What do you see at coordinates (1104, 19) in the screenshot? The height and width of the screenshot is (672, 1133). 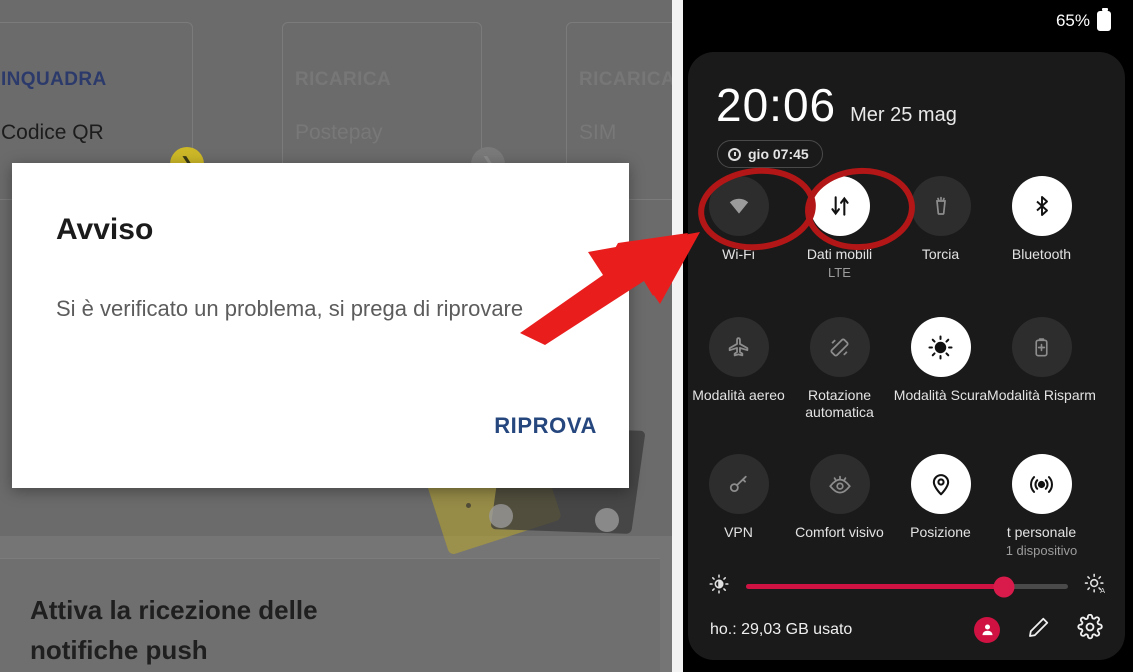 I see `battery-icon` at bounding box center [1104, 19].